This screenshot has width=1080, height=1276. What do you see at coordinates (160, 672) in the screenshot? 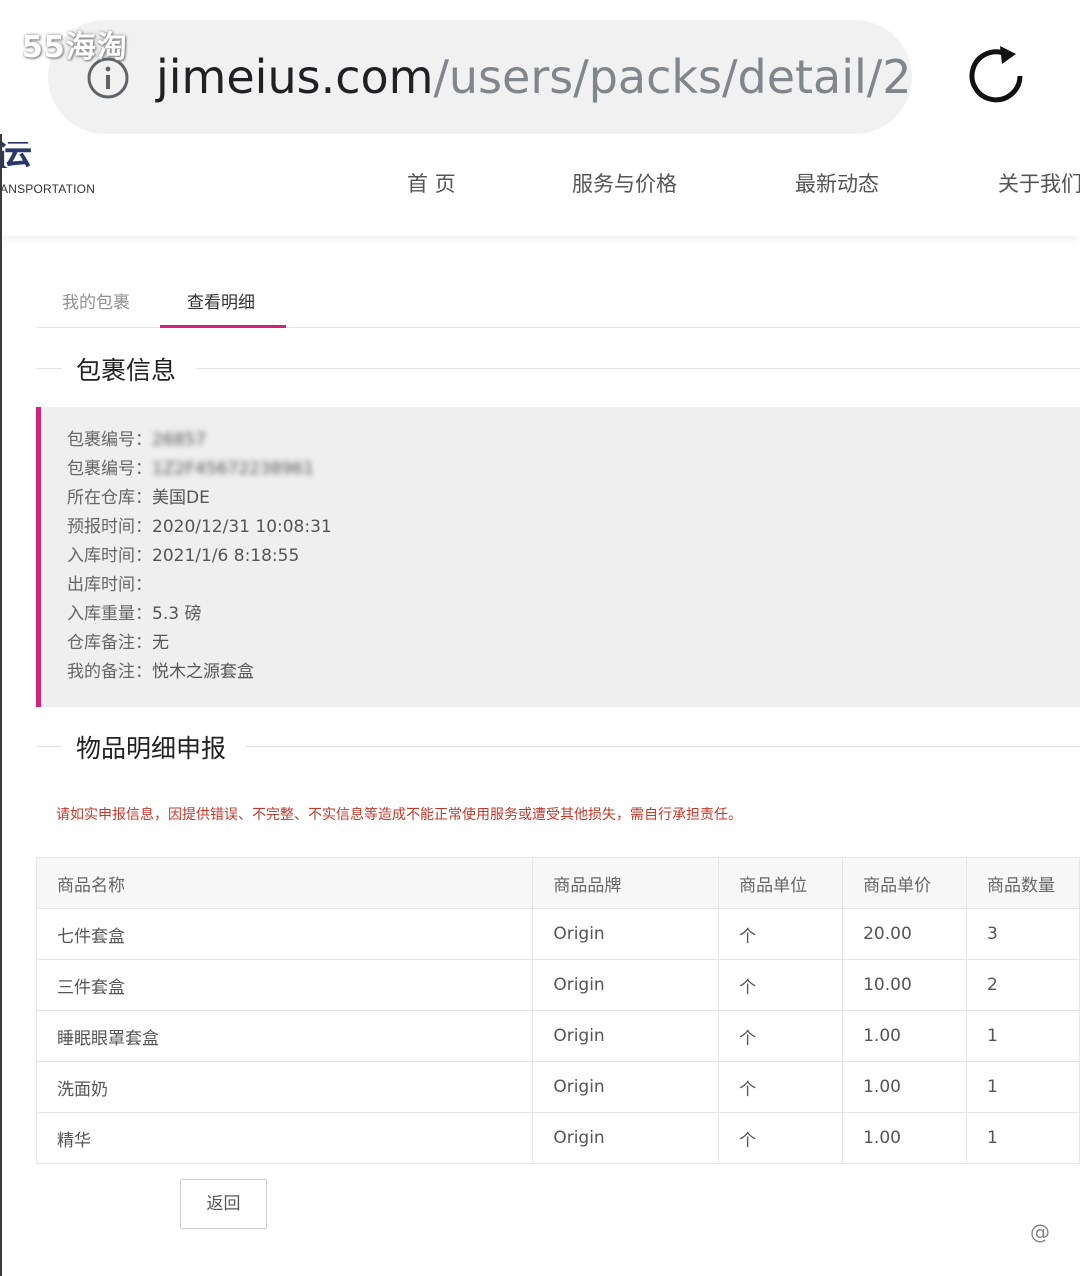
I see `info-row-my-note: 我的备注：悦木之源套盒` at bounding box center [160, 672].